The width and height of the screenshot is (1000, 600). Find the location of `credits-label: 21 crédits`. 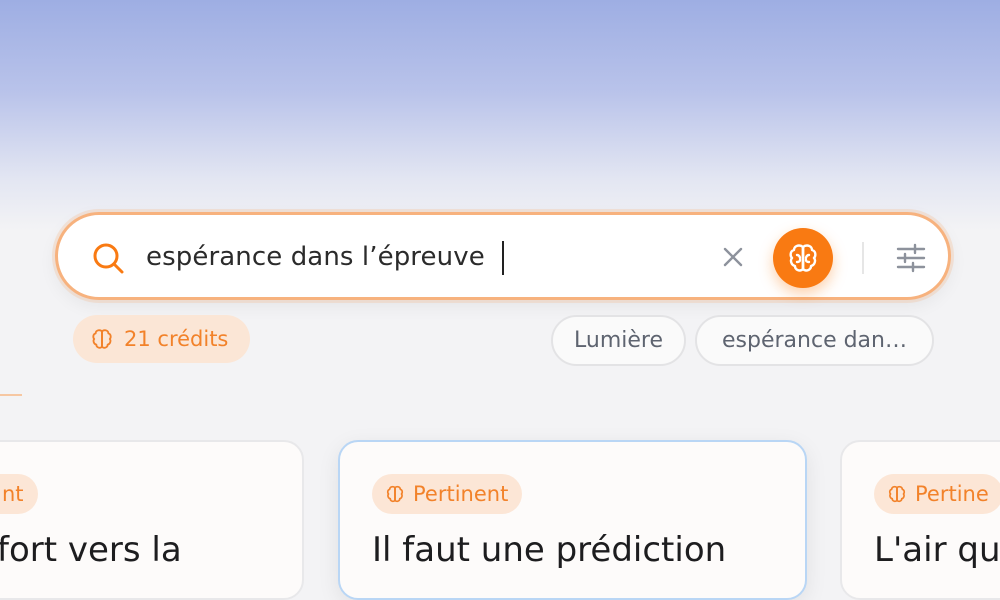

credits-label: 21 crédits is located at coordinates (176, 339).